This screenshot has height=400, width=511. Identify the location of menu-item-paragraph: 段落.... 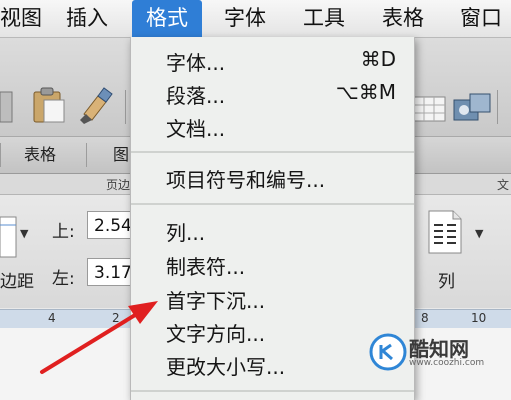
(195, 94).